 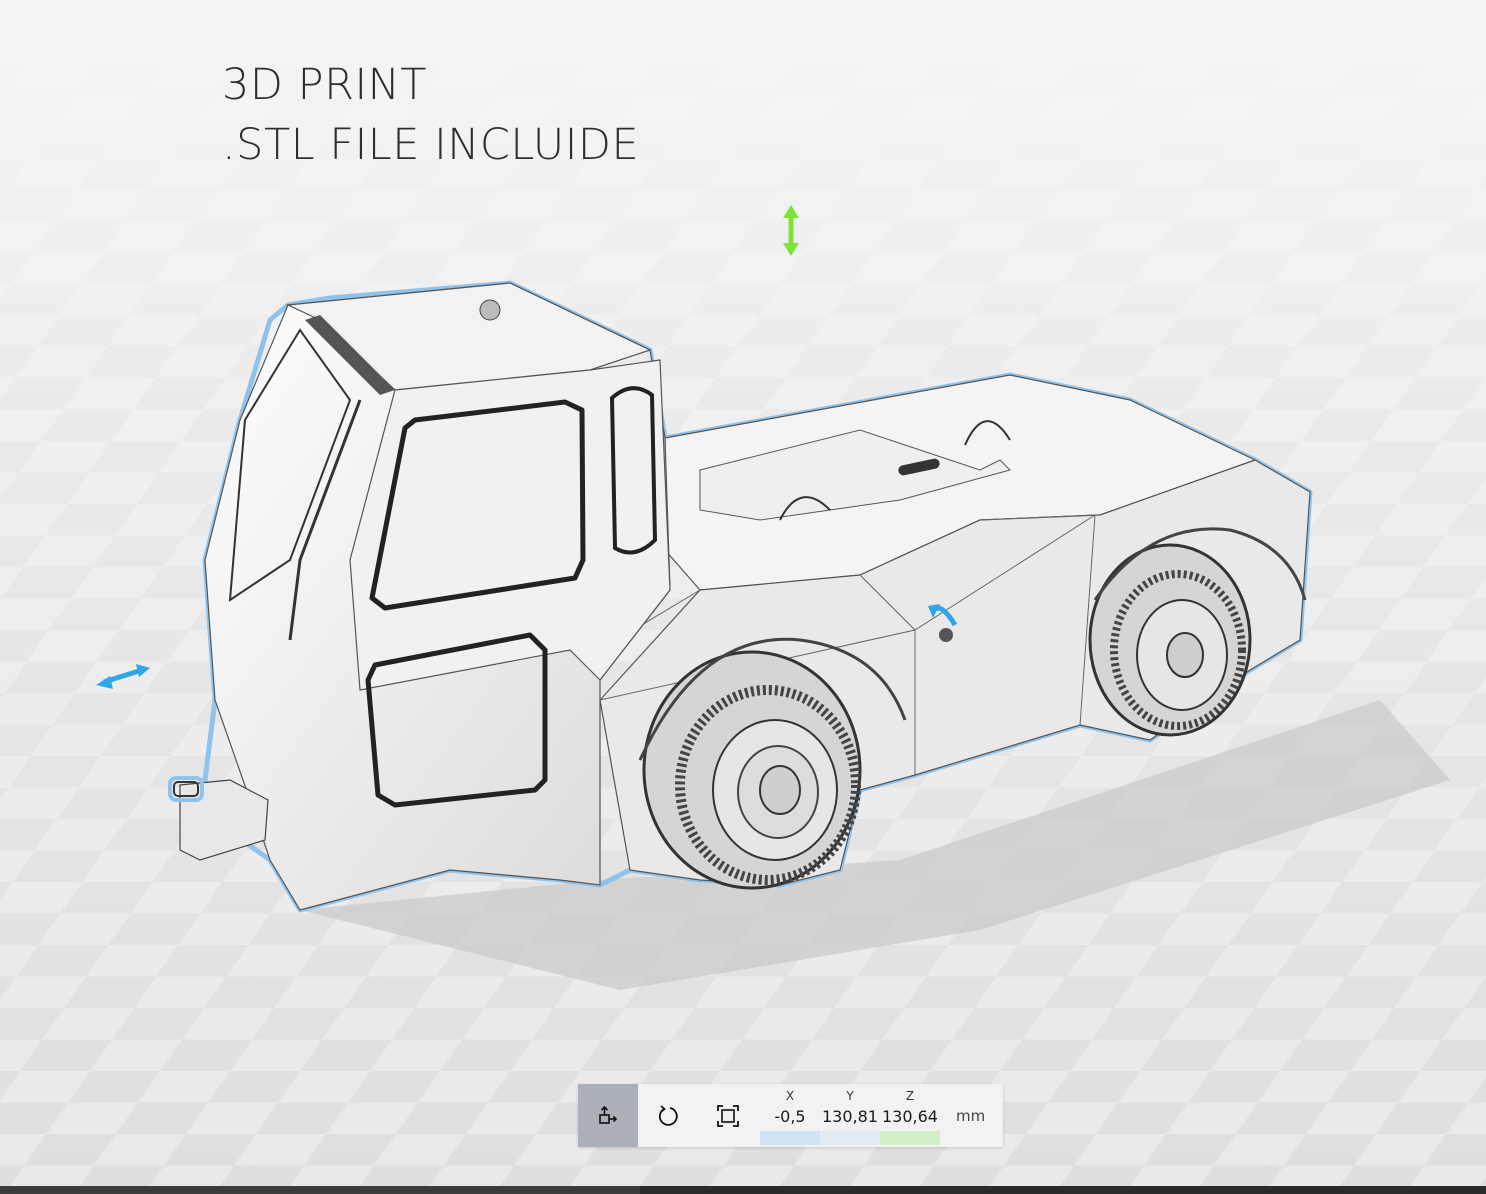 I want to click on coord-y-value: 130,81, so click(x=850, y=1117).